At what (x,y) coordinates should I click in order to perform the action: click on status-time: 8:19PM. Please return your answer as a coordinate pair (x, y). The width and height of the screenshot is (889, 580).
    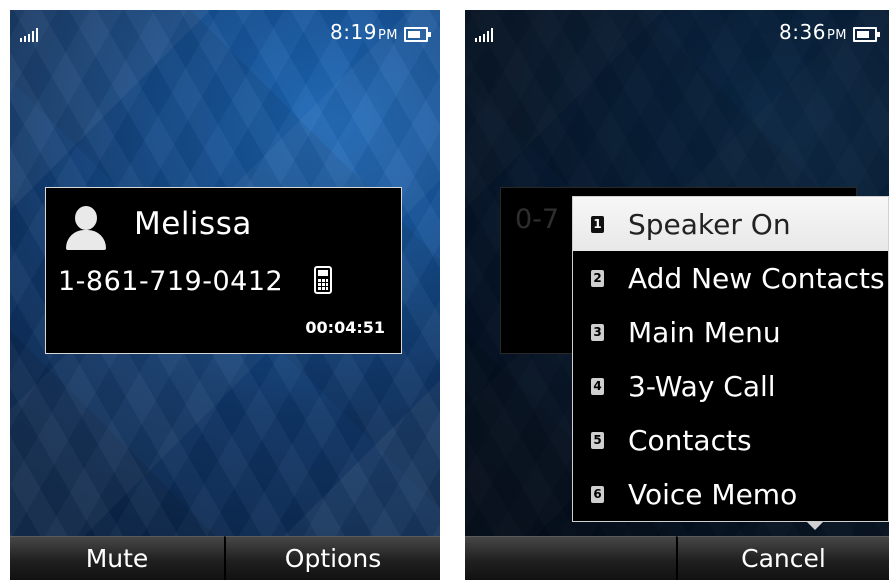
    Looking at the image, I should click on (364, 32).